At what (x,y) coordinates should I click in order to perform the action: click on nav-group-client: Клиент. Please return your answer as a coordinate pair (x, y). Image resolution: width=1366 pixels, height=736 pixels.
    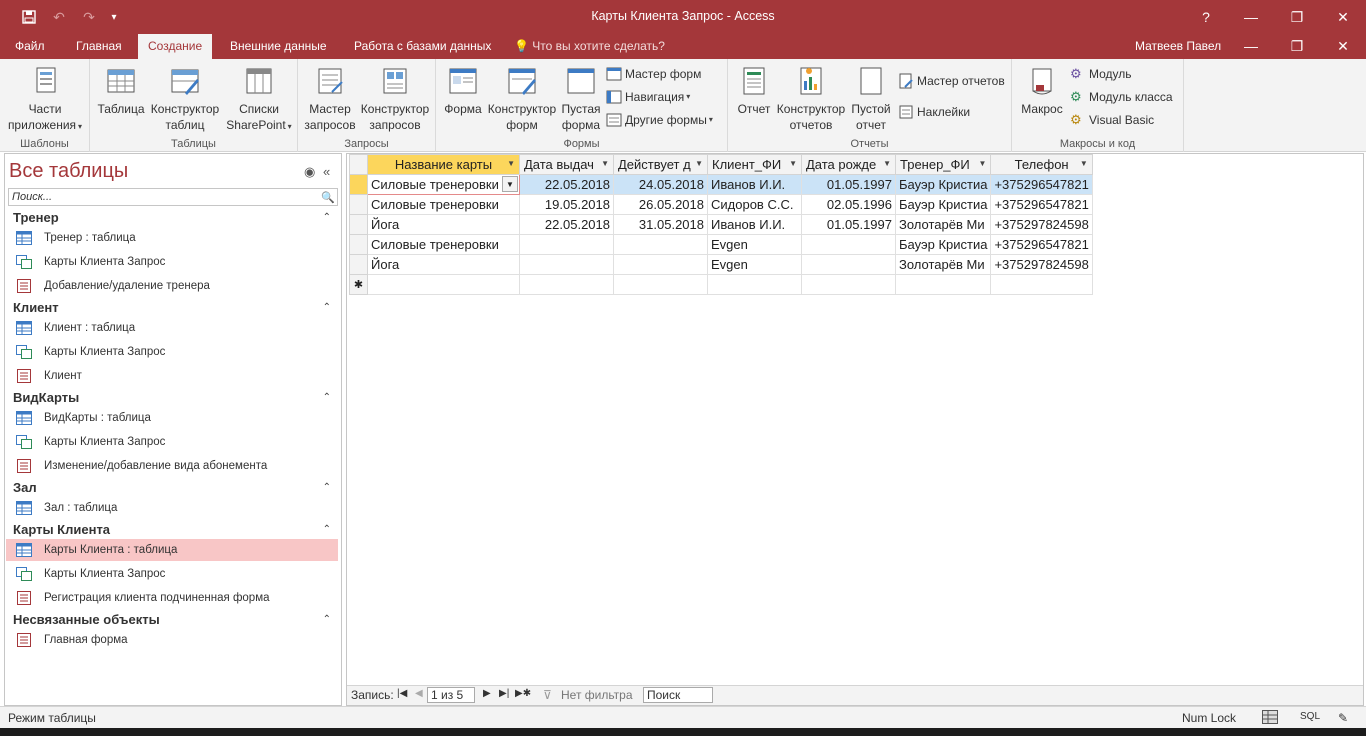
    Looking at the image, I should click on (36, 307).